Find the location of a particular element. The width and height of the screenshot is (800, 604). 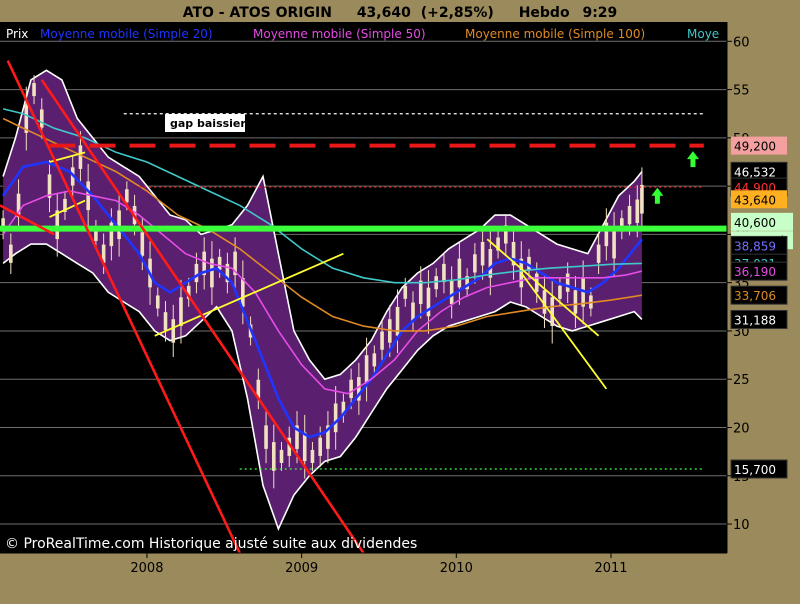

price-badge-3: 43,640 is located at coordinates (755, 200).